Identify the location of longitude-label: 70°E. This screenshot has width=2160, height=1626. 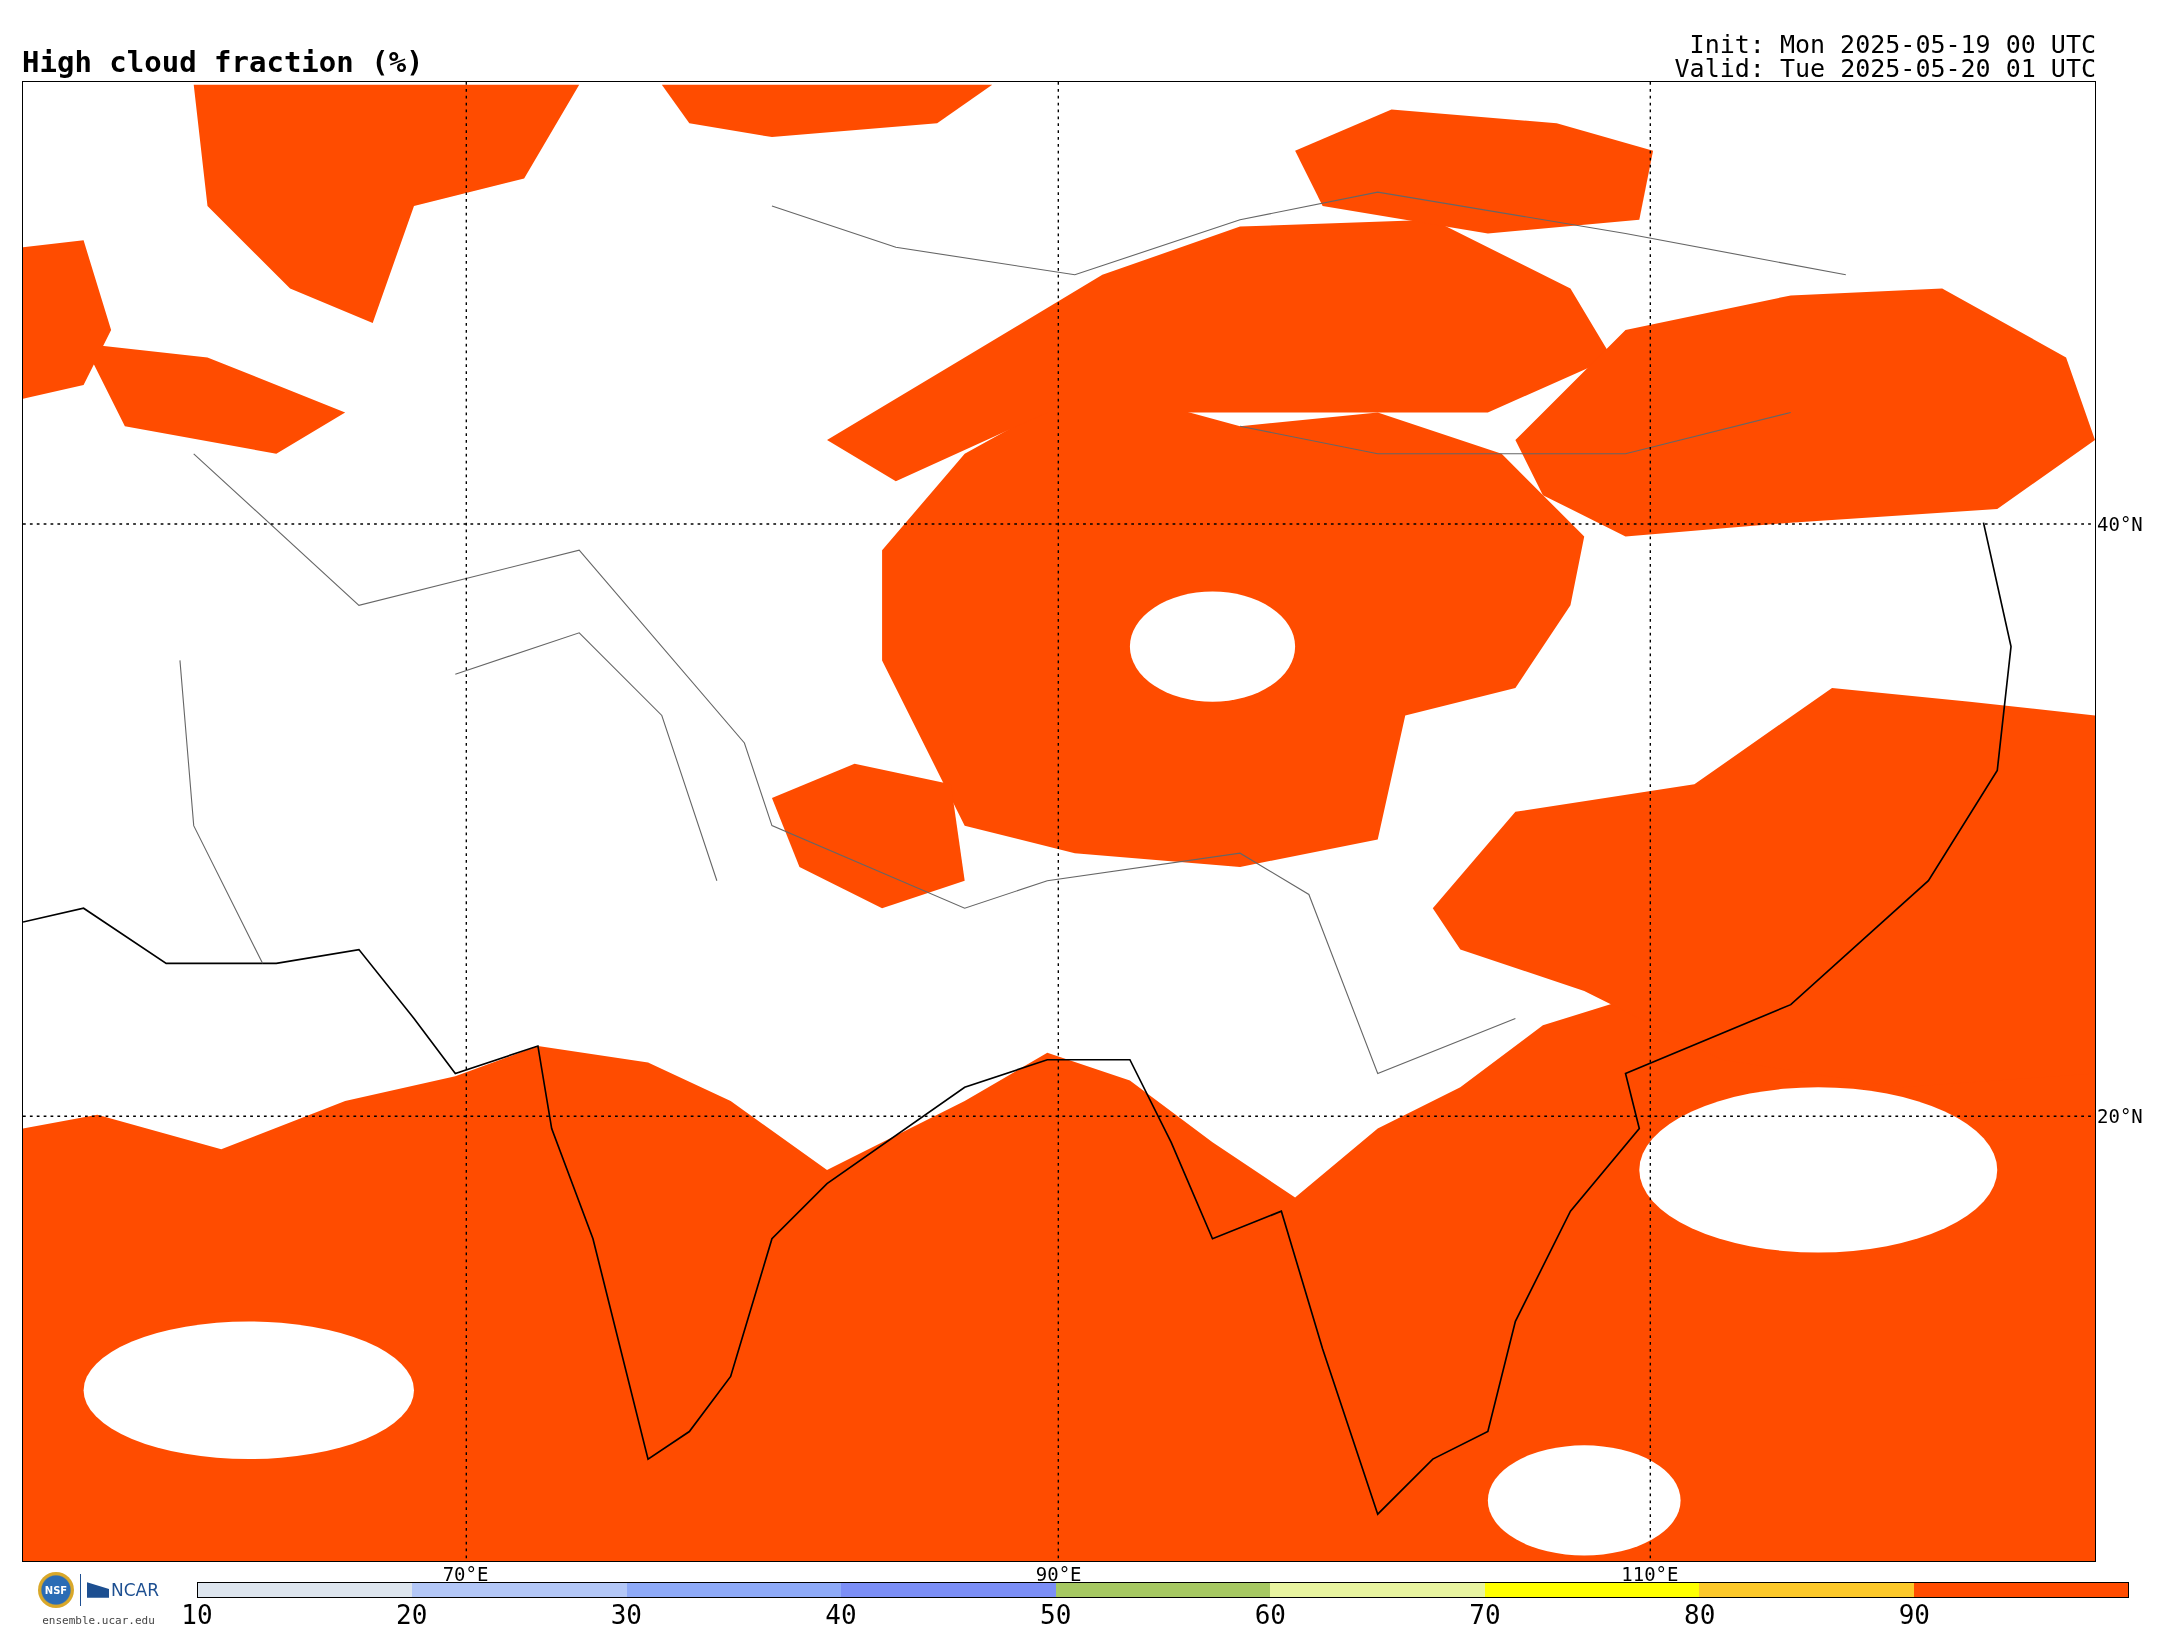
(465, 1574).